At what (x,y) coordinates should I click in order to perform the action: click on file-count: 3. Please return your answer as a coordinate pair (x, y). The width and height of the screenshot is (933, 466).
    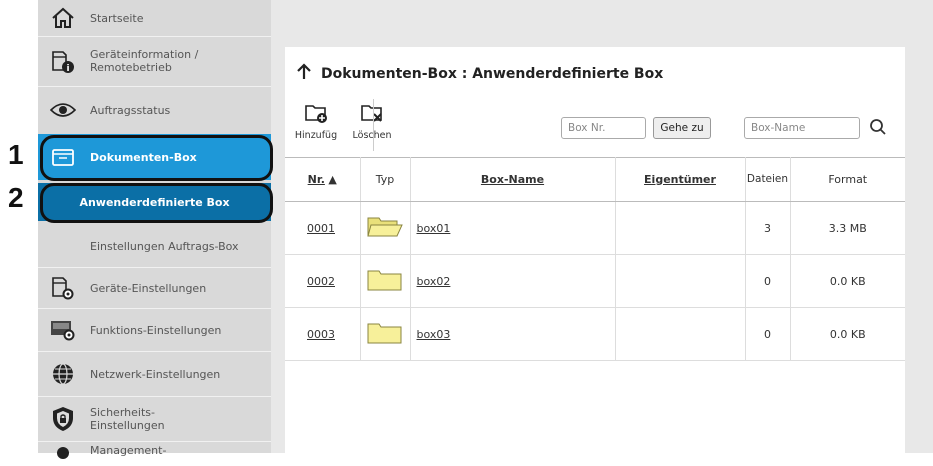
    Looking at the image, I should click on (768, 228).